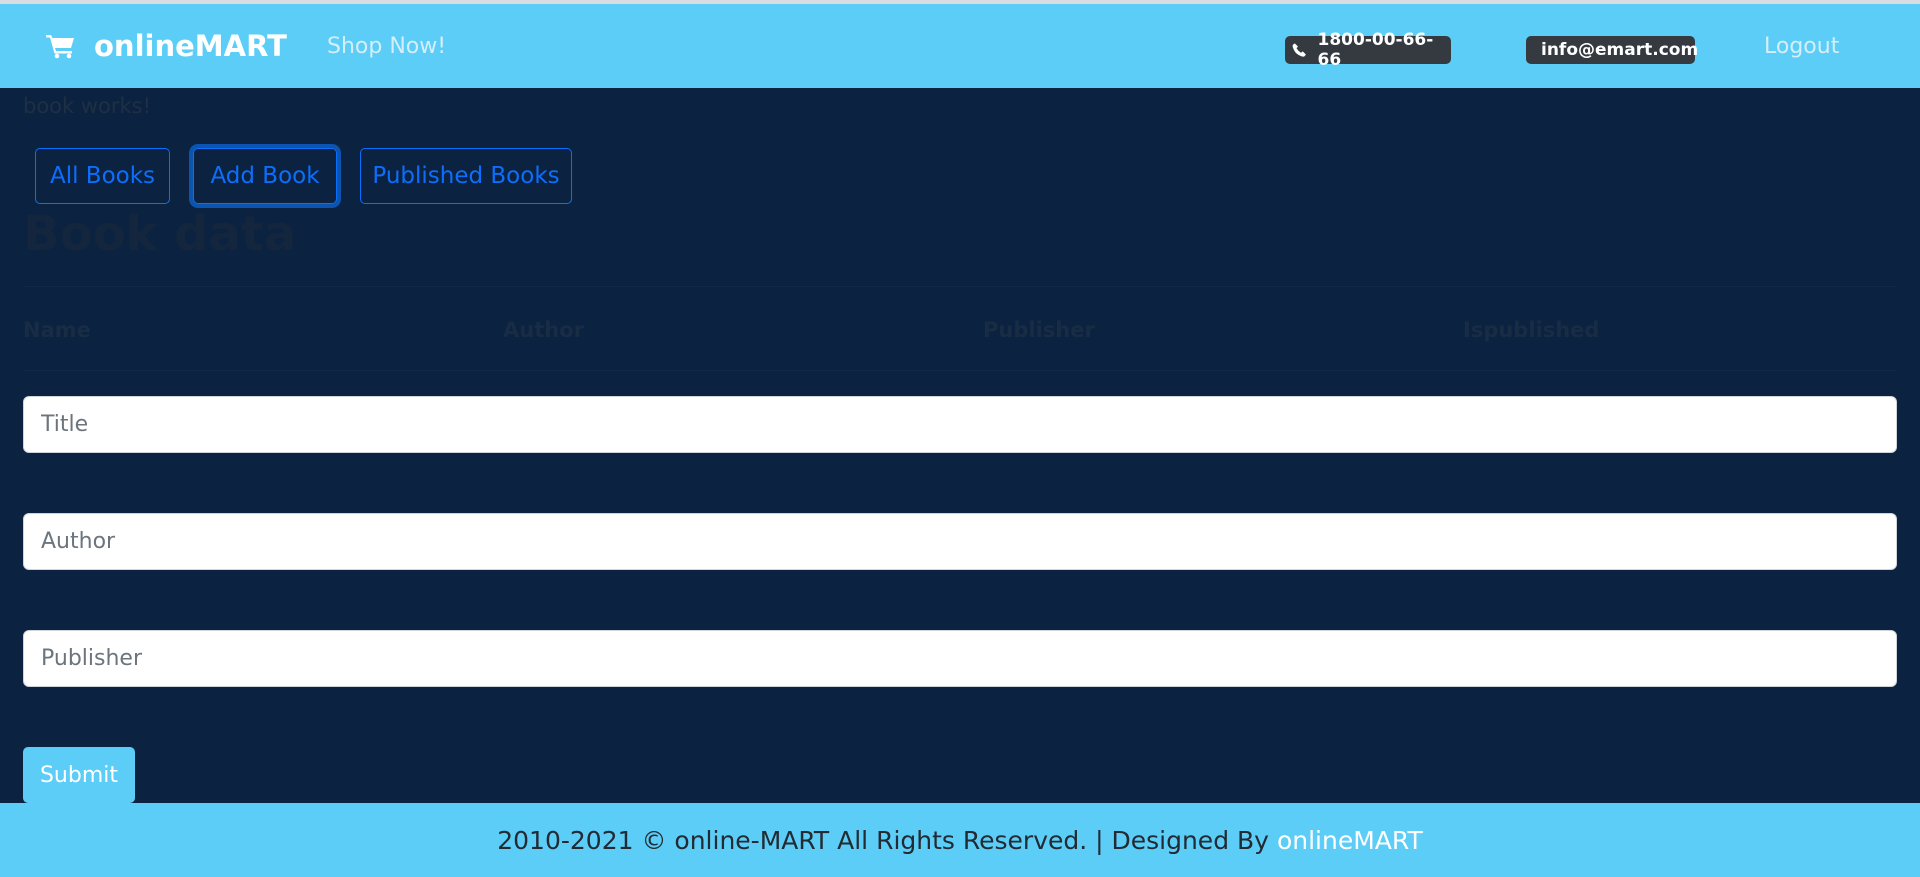 This screenshot has width=1920, height=877. Describe the element at coordinates (960, 658) in the screenshot. I see `publisher-input` at that location.